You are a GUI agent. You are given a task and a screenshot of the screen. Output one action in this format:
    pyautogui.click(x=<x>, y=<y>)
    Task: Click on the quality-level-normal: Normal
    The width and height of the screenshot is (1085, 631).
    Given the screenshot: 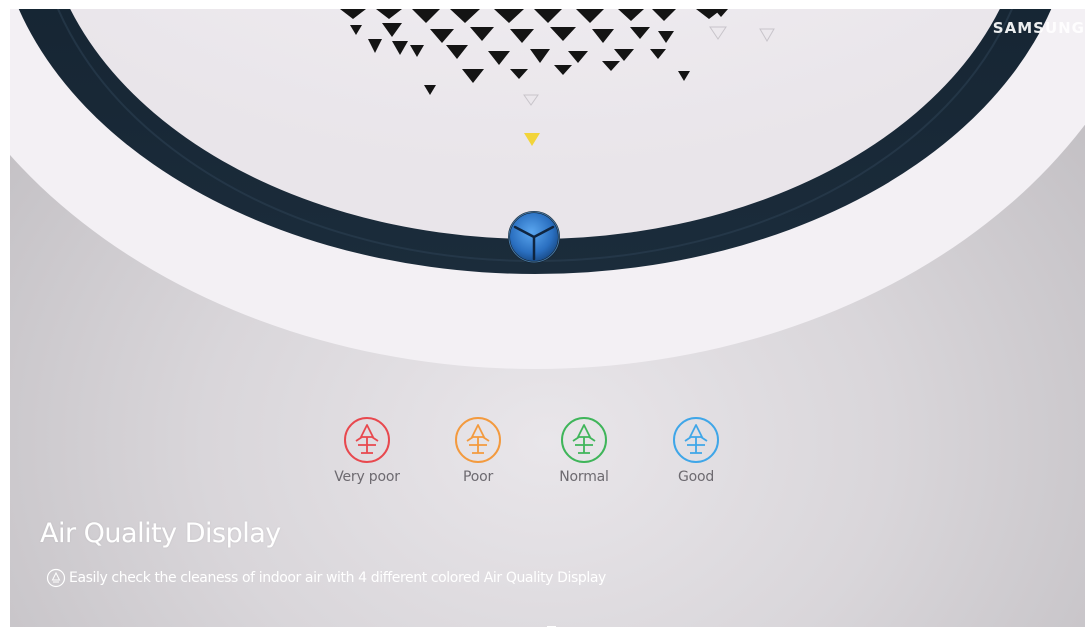 What is the action you would take?
    pyautogui.click(x=584, y=450)
    